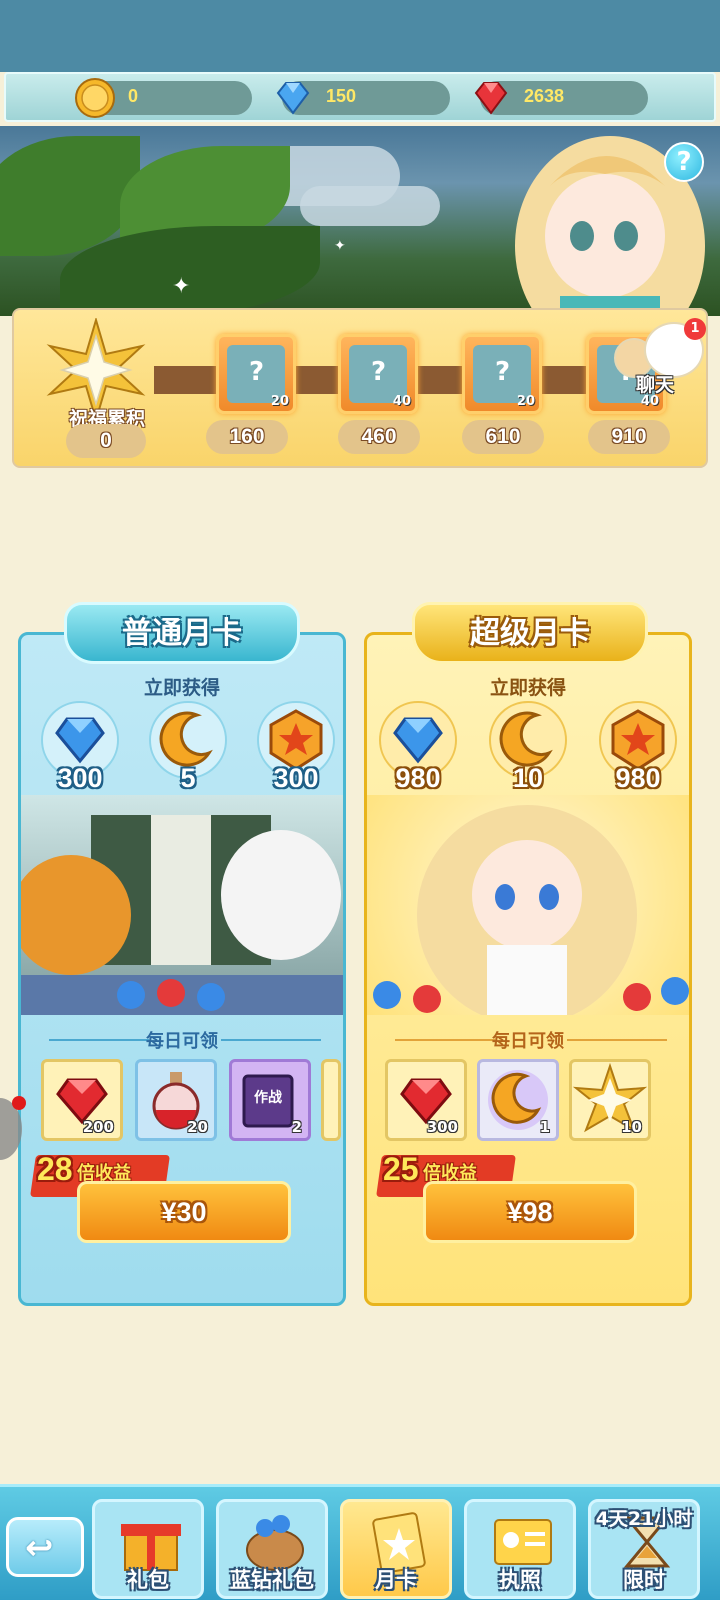 This screenshot has height=1600, width=720. I want to click on instant-amount: 5, so click(188, 778).